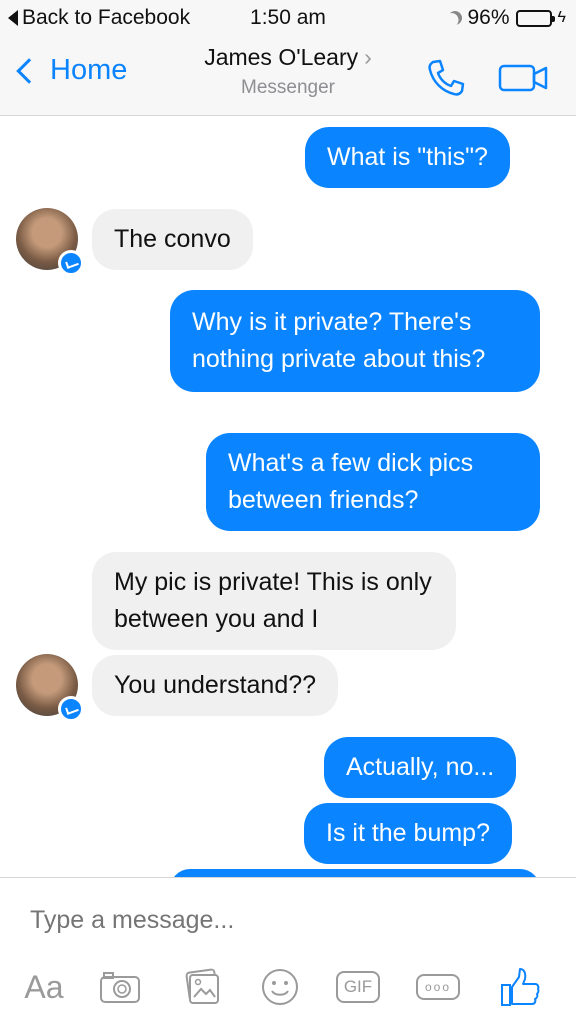 The image size is (576, 1024). I want to click on camera-icon, so click(120, 987).